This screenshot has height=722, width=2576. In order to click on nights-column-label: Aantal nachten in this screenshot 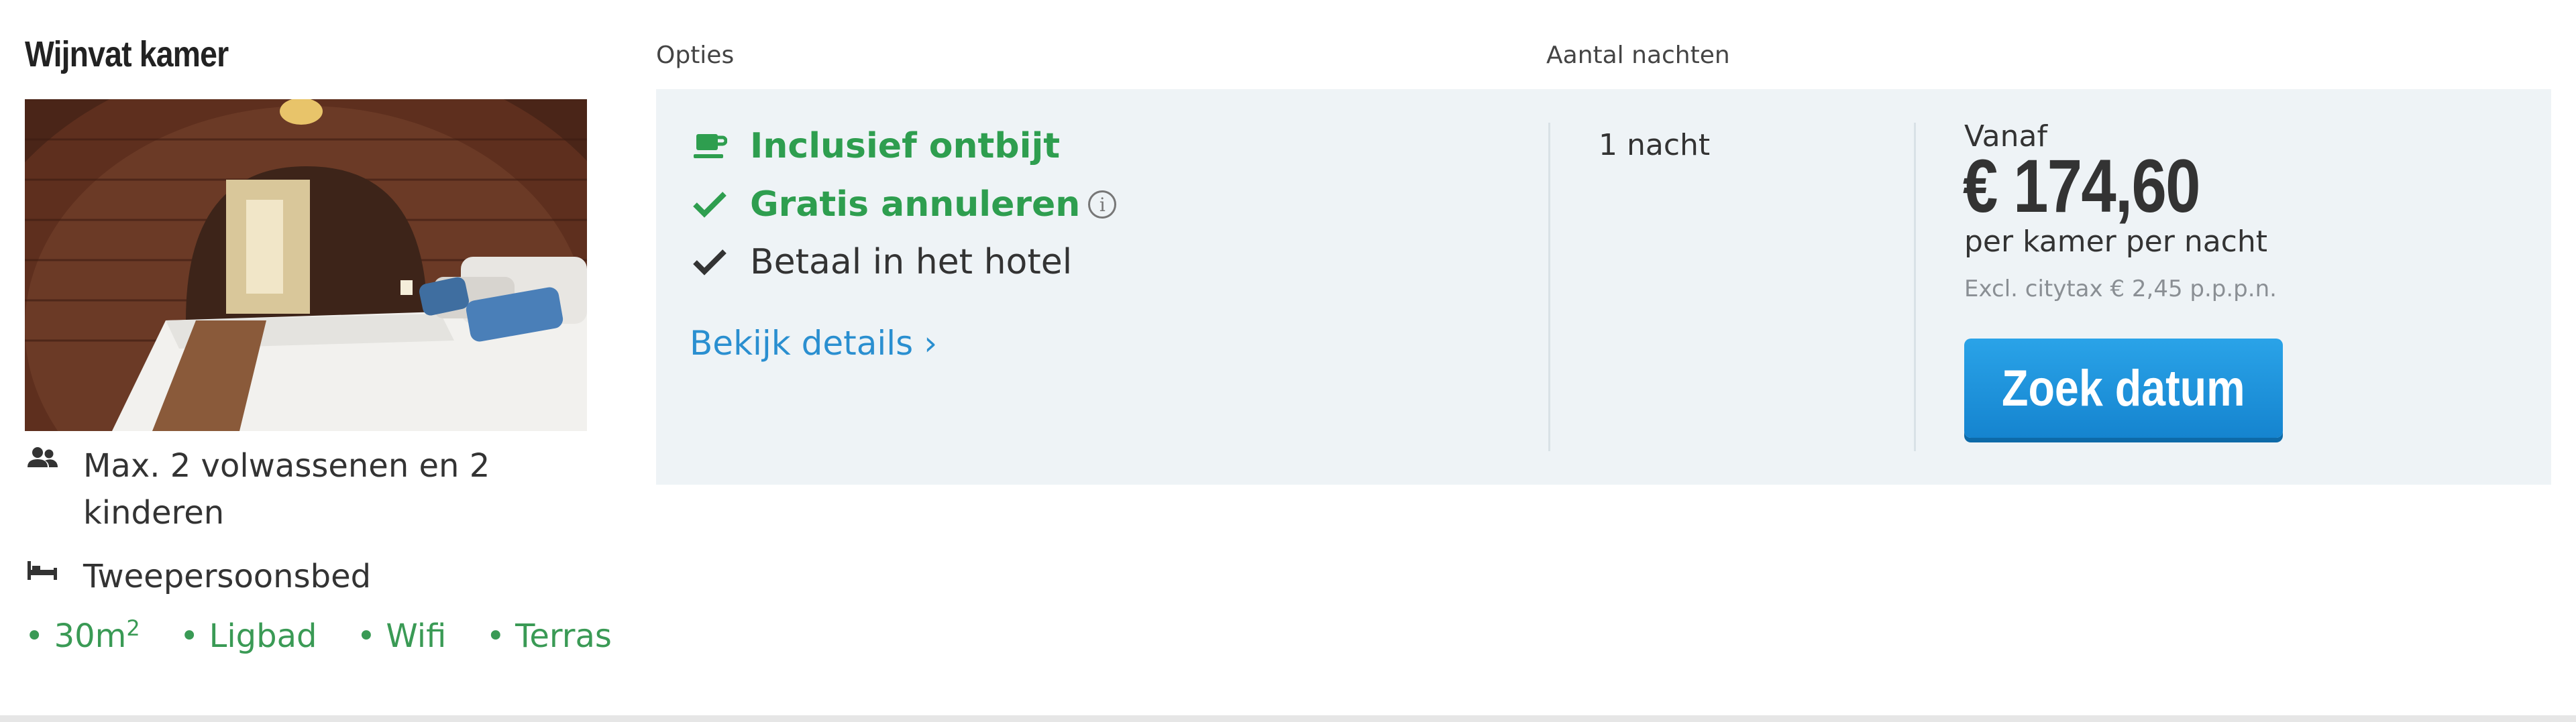, I will do `click(1638, 56)`.